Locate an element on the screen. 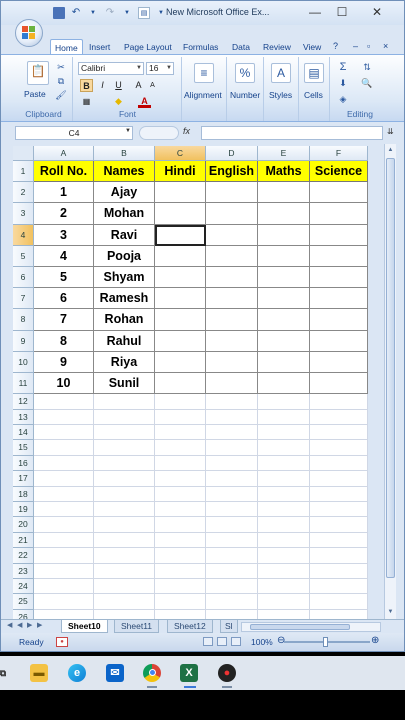  roll-no-cell: 4 is located at coordinates (64, 256).